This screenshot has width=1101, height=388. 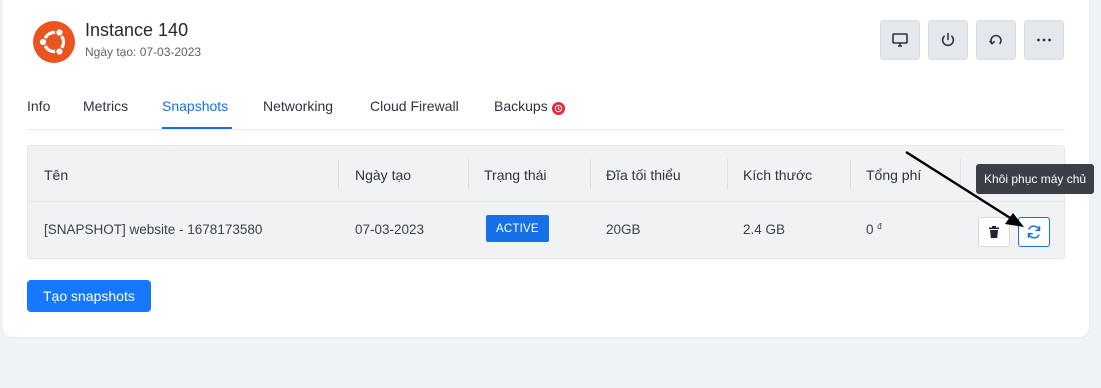 I want to click on snapshot-total-fee: 0 đ, so click(x=874, y=229).